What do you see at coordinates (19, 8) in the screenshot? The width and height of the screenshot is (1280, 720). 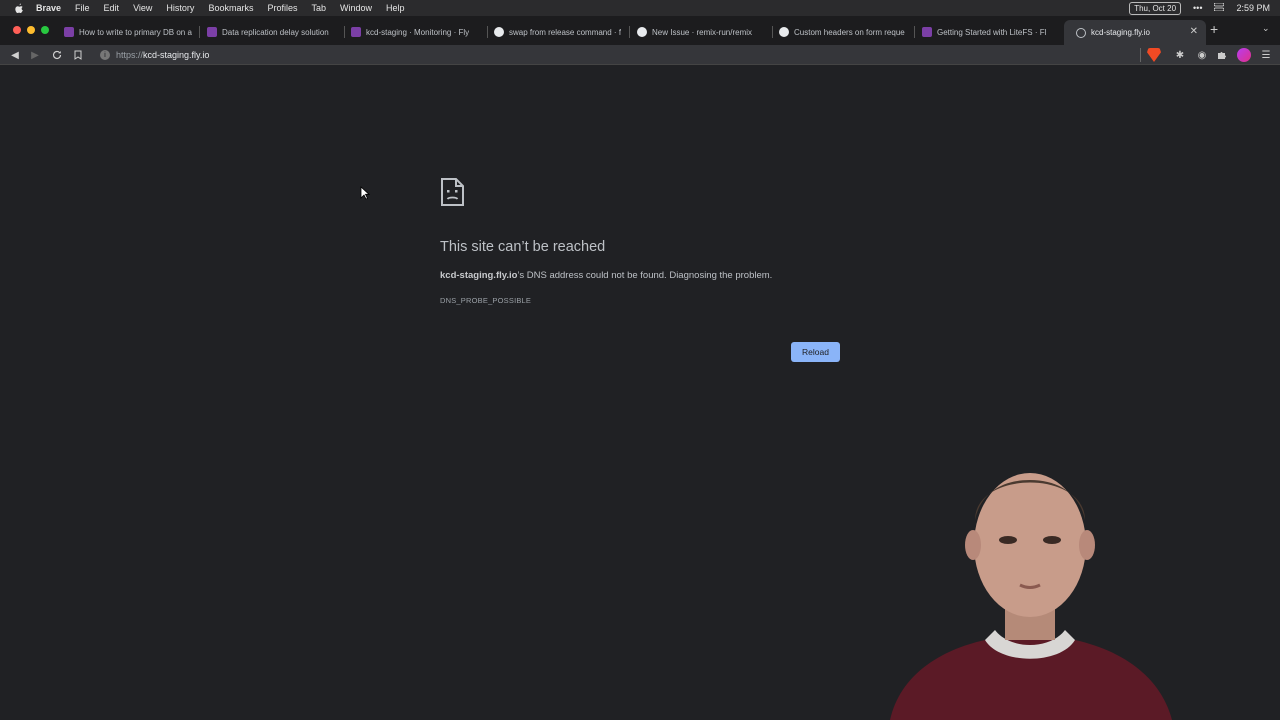 I see `apple-icon` at bounding box center [19, 8].